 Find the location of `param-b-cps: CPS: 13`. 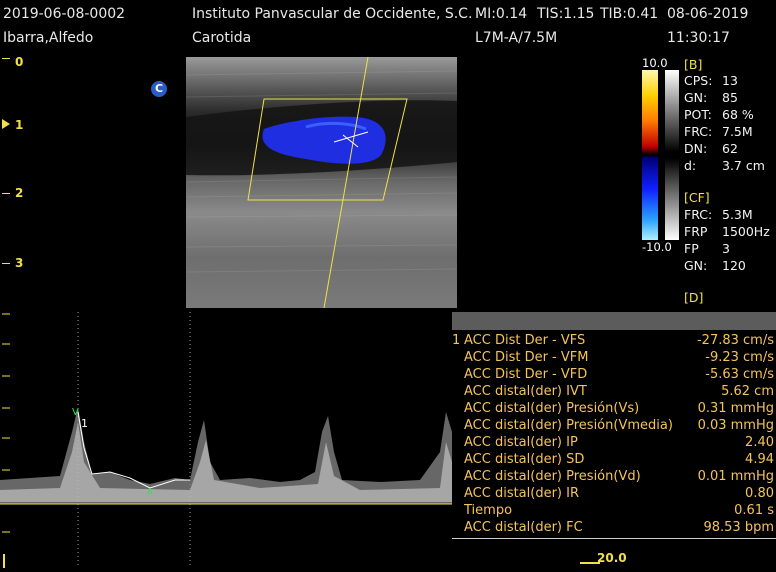

param-b-cps: CPS: 13 is located at coordinates (711, 80).